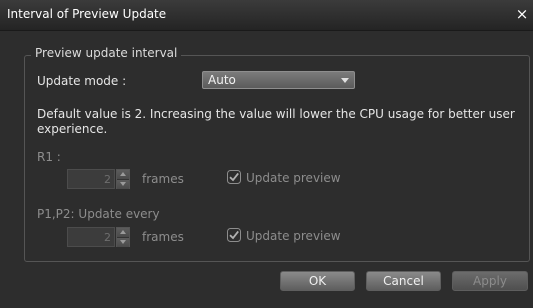 The height and width of the screenshot is (308, 533). I want to click on r1-frames-unit: frames, so click(163, 179).